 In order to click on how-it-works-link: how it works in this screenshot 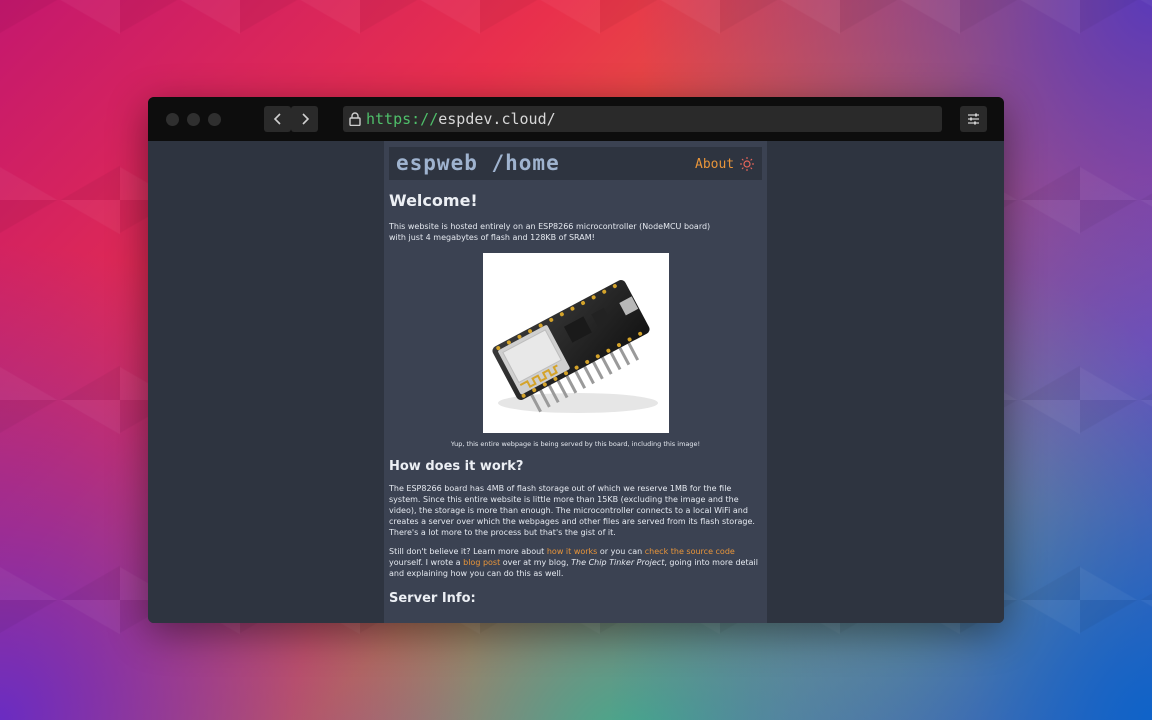, I will do `click(572, 551)`.